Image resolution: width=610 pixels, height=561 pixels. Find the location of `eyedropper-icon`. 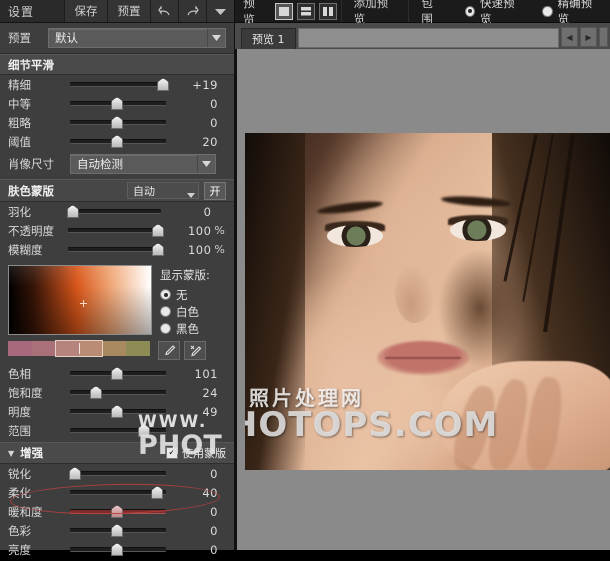

eyedropper-icon is located at coordinates (169, 350).